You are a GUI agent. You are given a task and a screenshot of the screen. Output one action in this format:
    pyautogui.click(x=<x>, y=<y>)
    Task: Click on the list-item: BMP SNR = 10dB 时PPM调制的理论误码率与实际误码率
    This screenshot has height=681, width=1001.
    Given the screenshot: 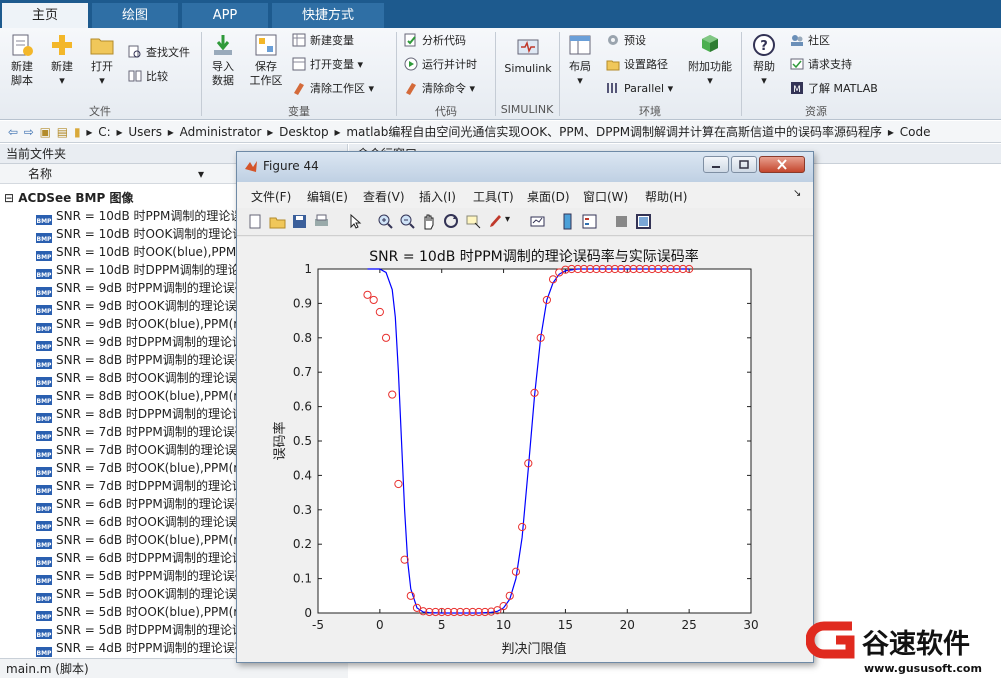 What is the action you would take?
    pyautogui.click(x=137, y=216)
    